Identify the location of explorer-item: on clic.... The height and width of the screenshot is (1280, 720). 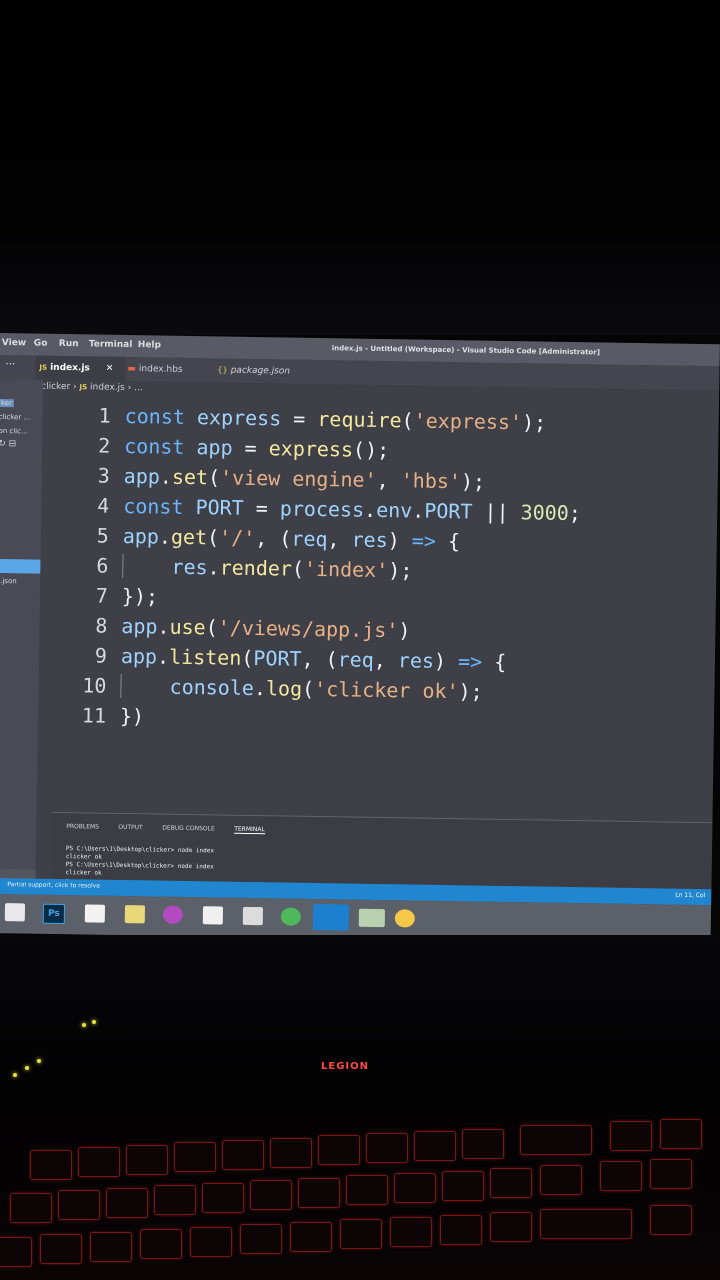
(14, 431).